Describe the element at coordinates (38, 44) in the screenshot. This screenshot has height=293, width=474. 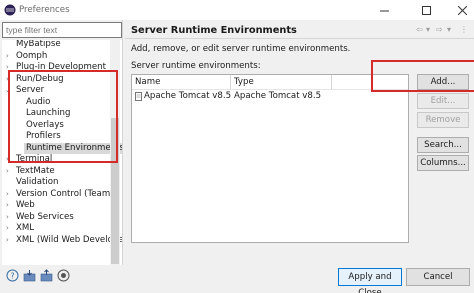
I see `tree-item-label: MyBatipse` at that location.